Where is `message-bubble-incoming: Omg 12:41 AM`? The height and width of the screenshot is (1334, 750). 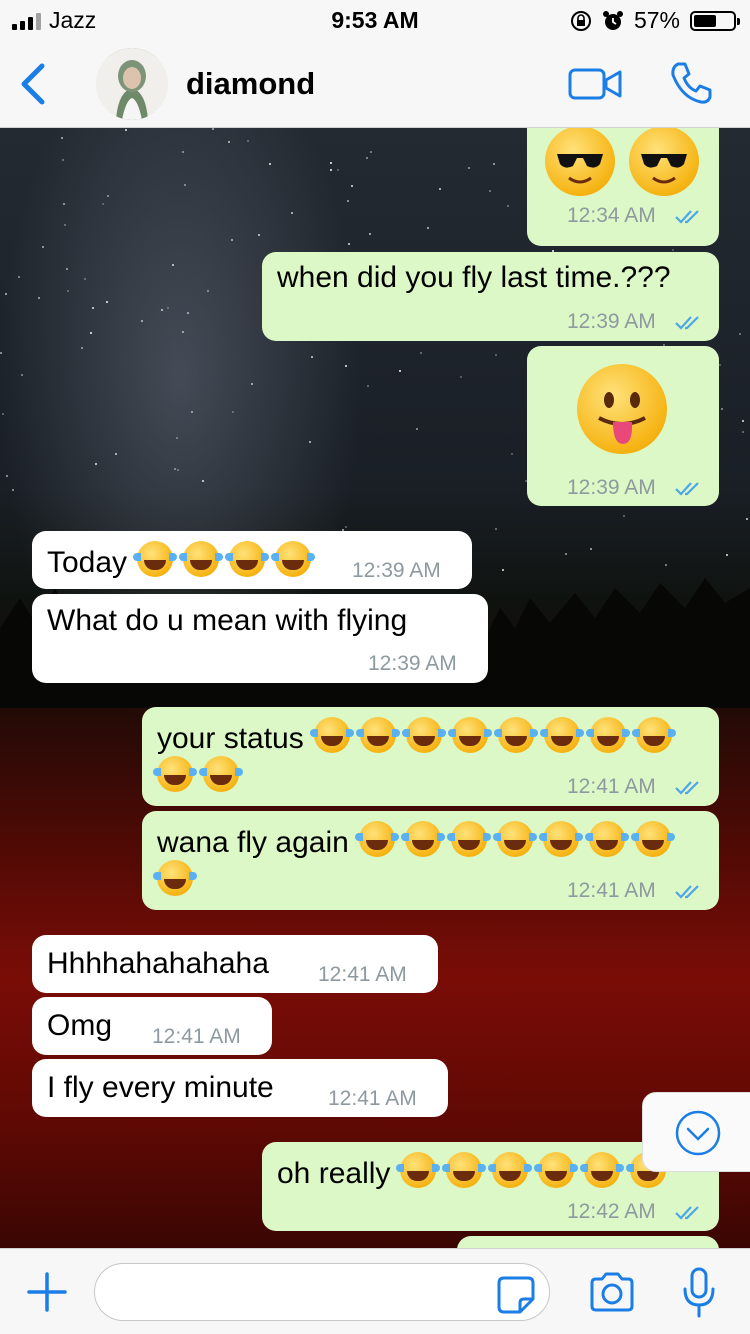 message-bubble-incoming: Omg 12:41 AM is located at coordinates (152, 1026).